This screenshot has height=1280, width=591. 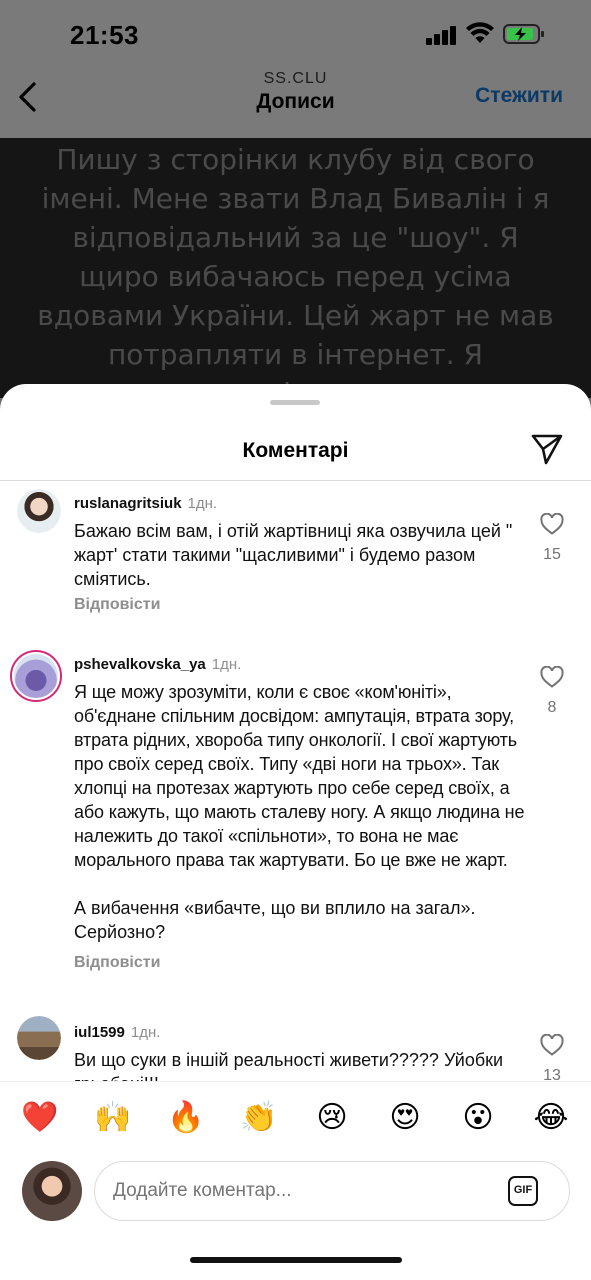 What do you see at coordinates (552, 1074) in the screenshot?
I see `like-count: 13` at bounding box center [552, 1074].